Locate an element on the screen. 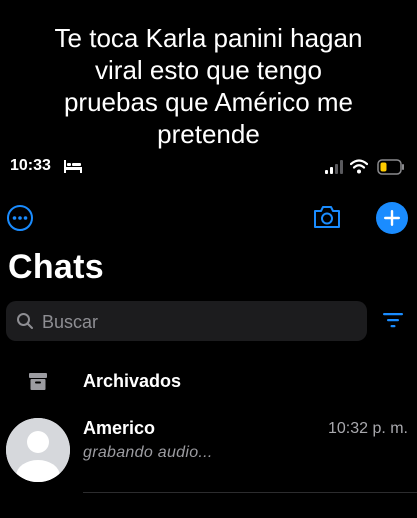 This screenshot has width=417, height=518. battery-icon is located at coordinates (390, 167).